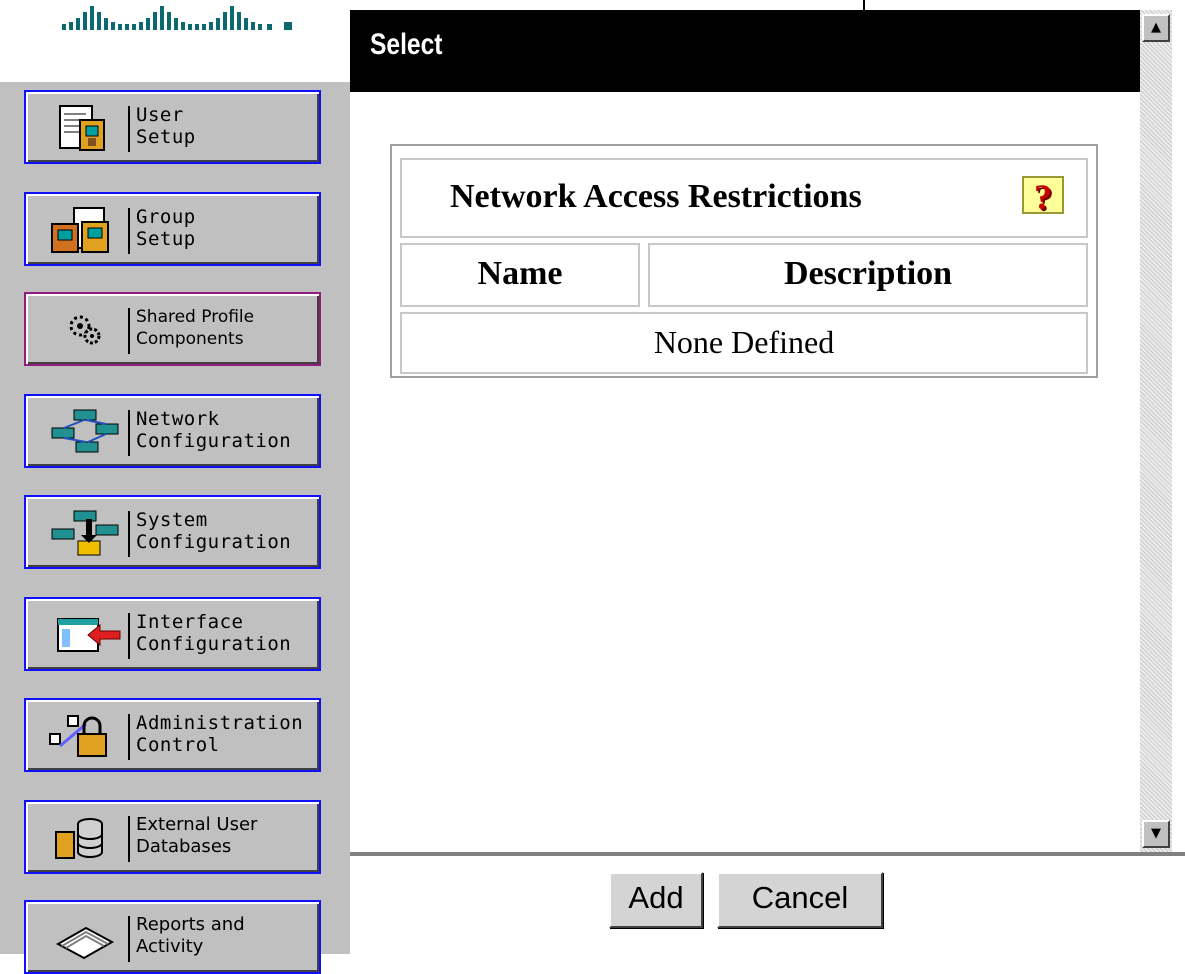  I want to click on nav-administration-control-button: Administration Control, so click(172, 735).